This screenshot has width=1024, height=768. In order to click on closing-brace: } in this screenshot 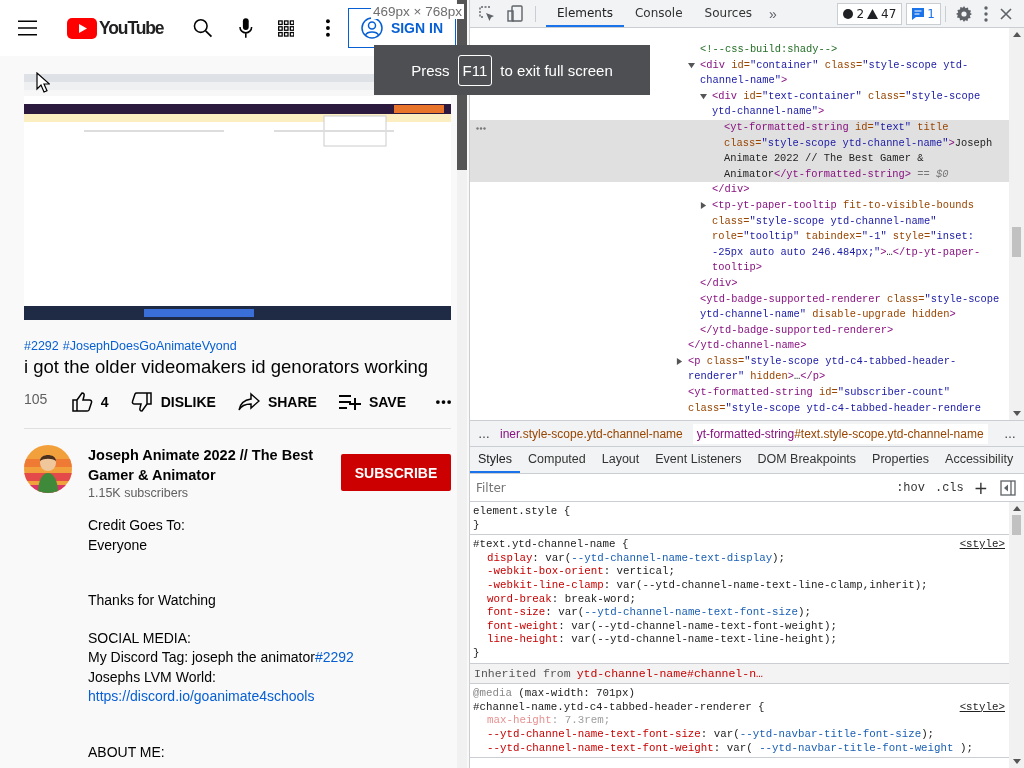, I will do `click(477, 525)`.